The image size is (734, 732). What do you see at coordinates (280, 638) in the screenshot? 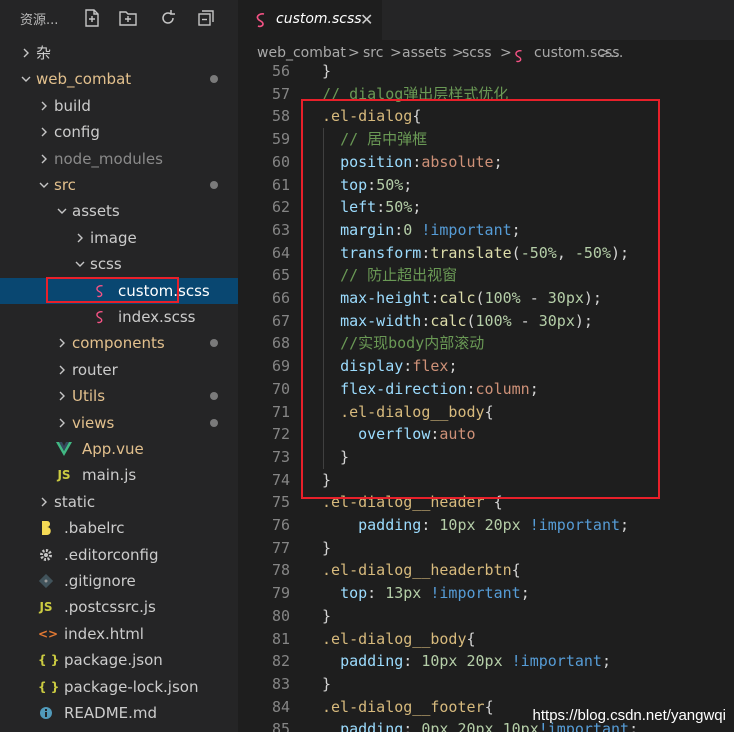
I see `line-number: 81` at bounding box center [280, 638].